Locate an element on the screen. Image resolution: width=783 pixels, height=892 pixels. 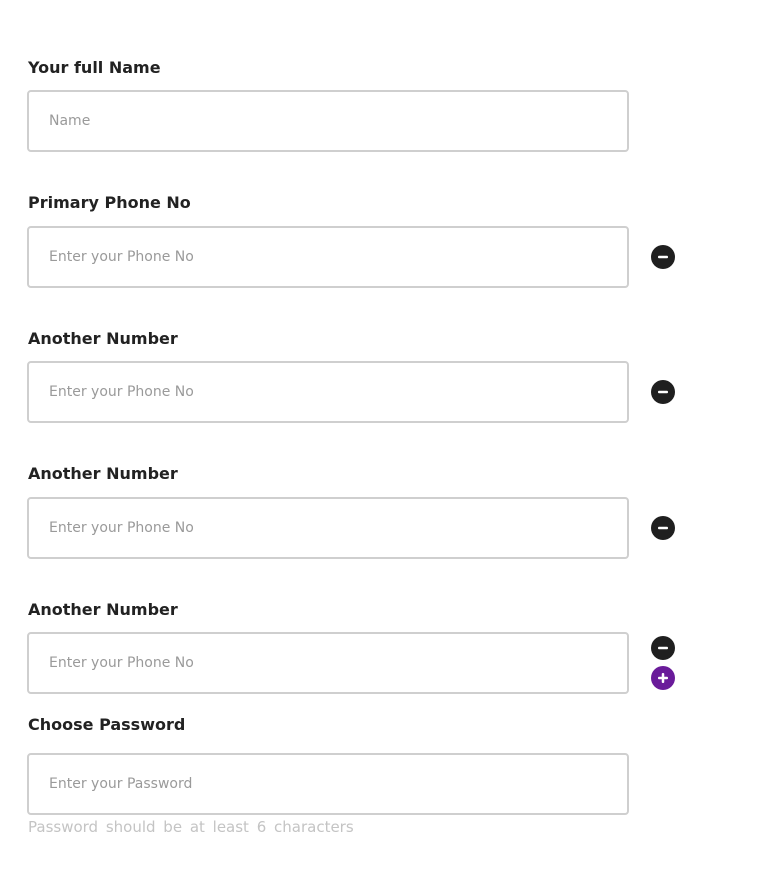
plus-icon is located at coordinates (663, 678).